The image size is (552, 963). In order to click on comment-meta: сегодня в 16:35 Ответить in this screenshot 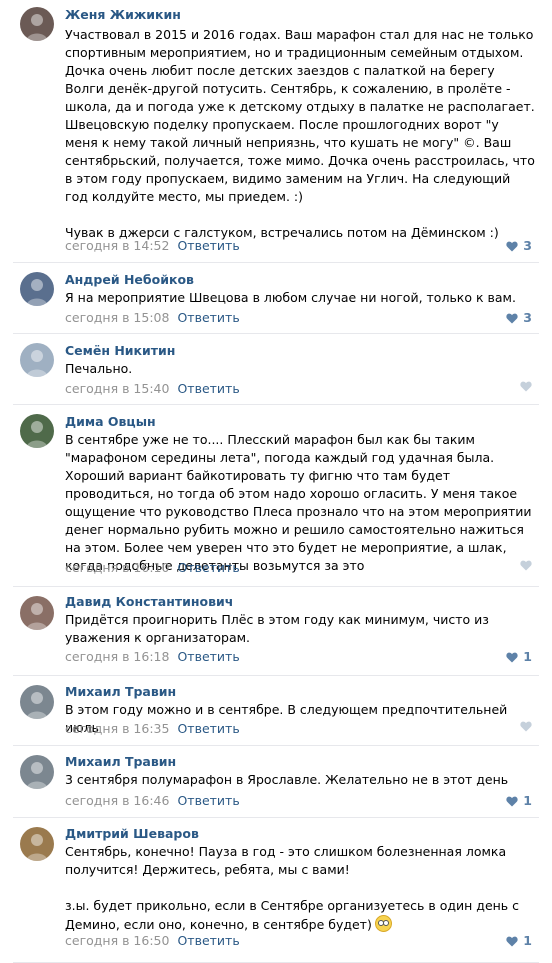, I will do `click(152, 729)`.